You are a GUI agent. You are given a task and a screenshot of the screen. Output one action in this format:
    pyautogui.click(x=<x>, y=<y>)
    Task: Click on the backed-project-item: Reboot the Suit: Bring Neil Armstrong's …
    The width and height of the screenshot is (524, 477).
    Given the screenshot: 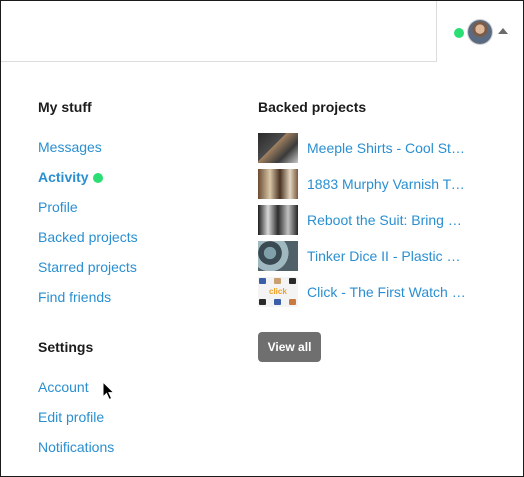 What is the action you would take?
    pyautogui.click(x=365, y=220)
    